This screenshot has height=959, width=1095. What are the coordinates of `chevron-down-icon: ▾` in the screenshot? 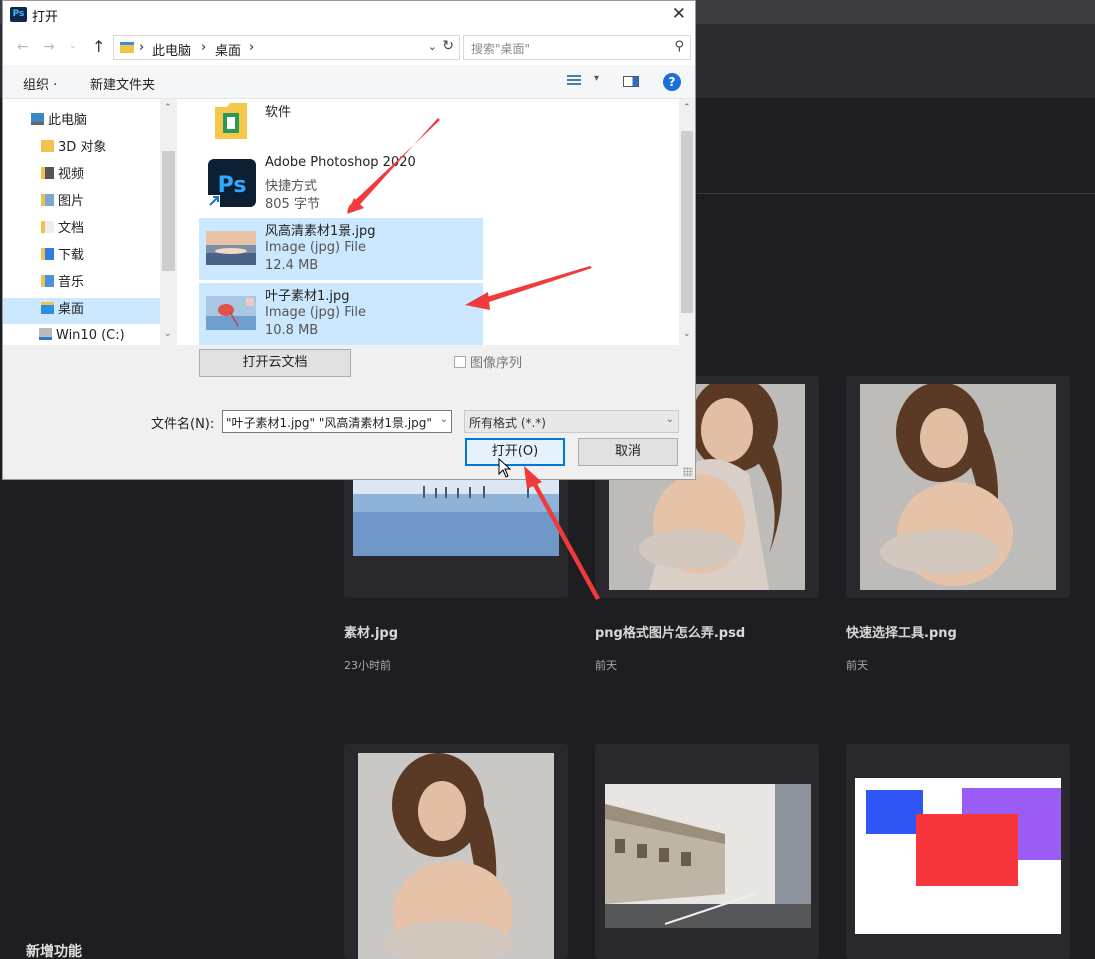 It's located at (596, 78).